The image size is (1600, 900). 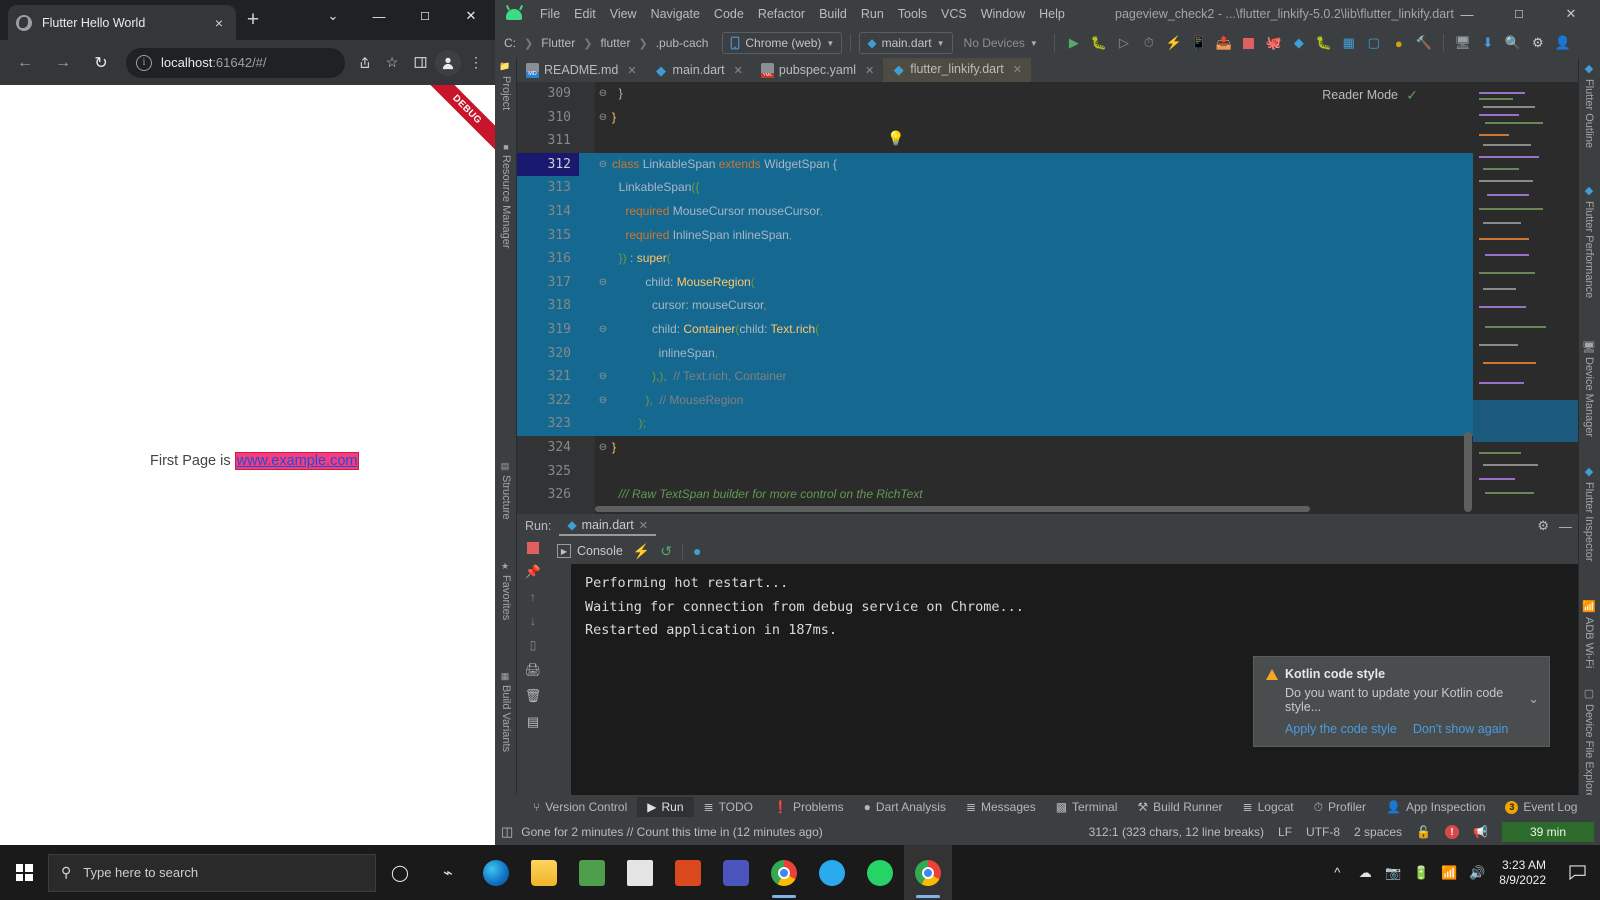 I want to click on taskbar-app-chrome-debug, so click(x=928, y=872).